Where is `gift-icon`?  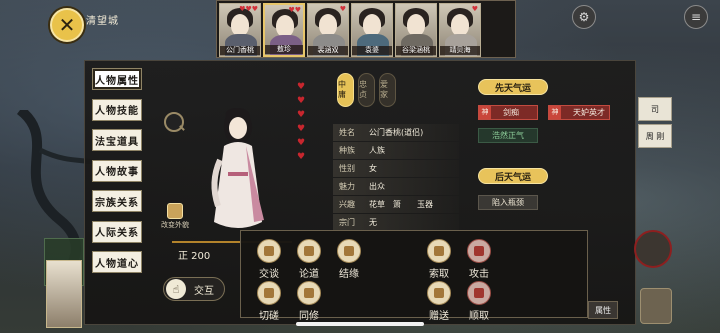
gift-icon is located at coordinates (439, 293).